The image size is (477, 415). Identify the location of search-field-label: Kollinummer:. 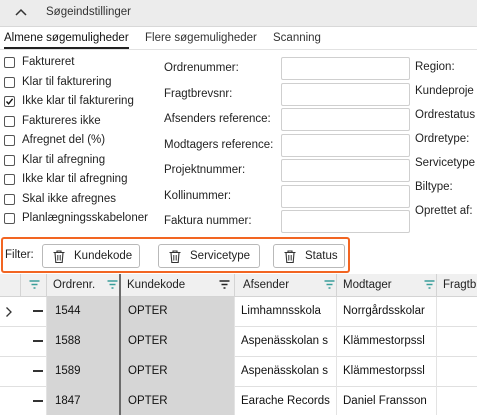
(198, 195).